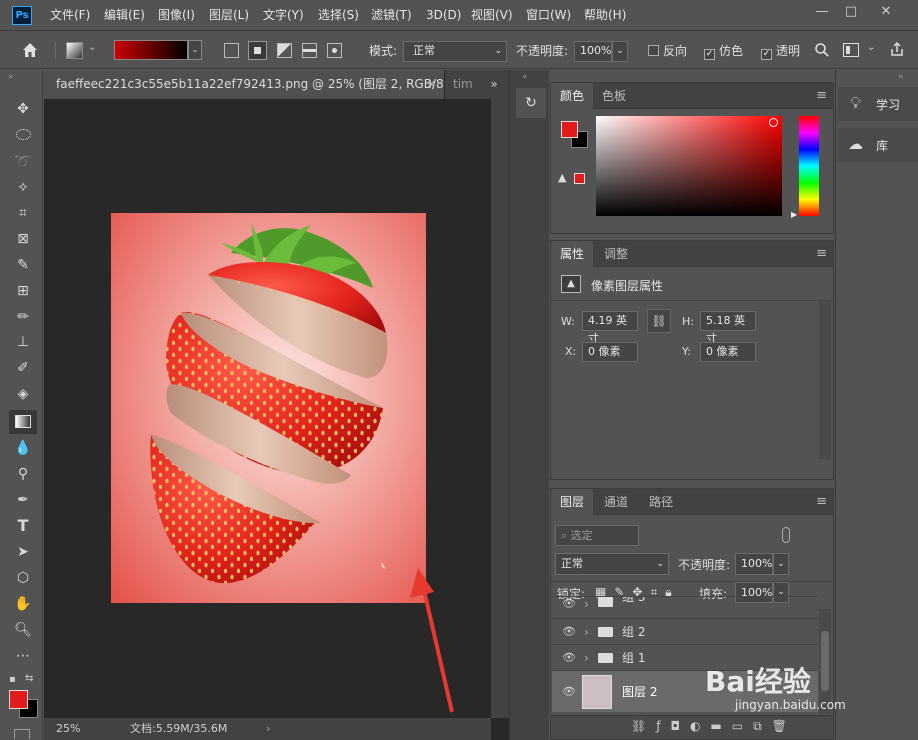 The height and width of the screenshot is (740, 918). Describe the element at coordinates (494, 84) in the screenshot. I see `more-tabs-icon: »` at that location.